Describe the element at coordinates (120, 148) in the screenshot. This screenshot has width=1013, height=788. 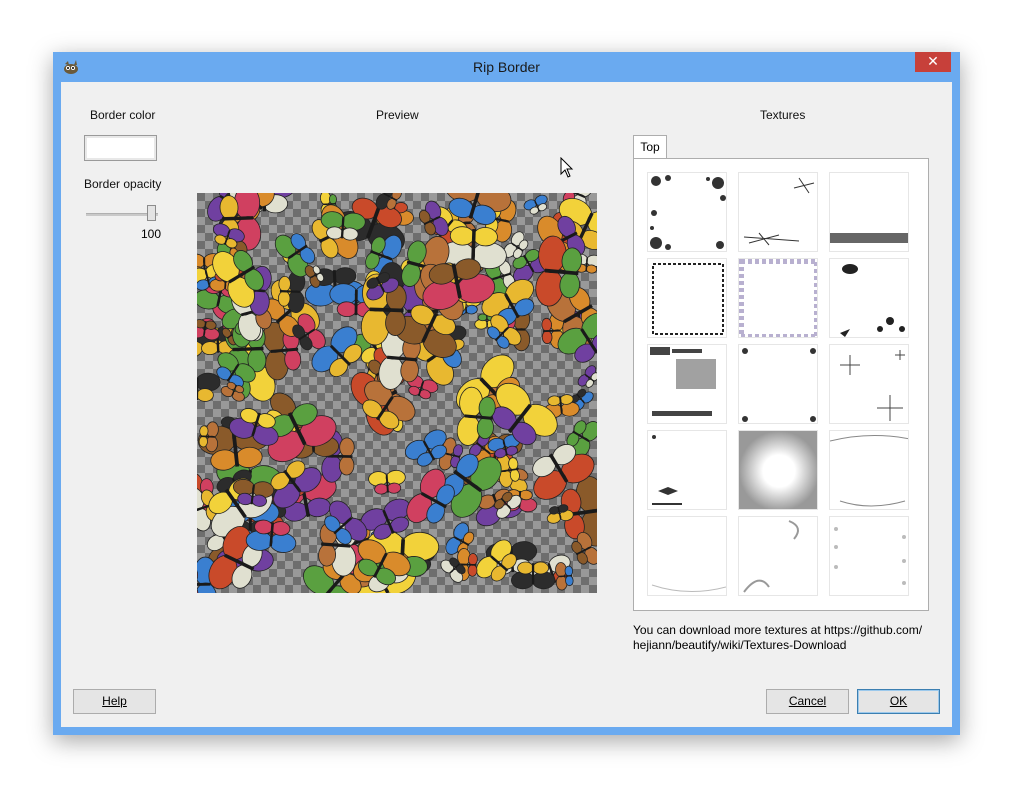
I see `border-color-button` at that location.